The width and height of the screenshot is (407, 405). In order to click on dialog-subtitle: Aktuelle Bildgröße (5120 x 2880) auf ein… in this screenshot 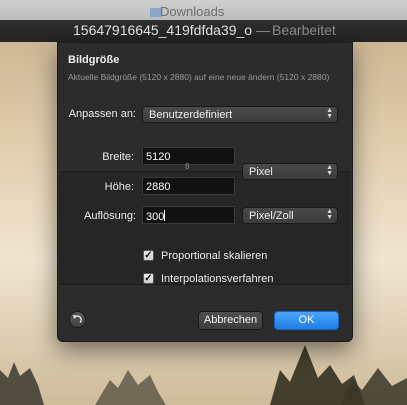, I will do `click(199, 77)`.